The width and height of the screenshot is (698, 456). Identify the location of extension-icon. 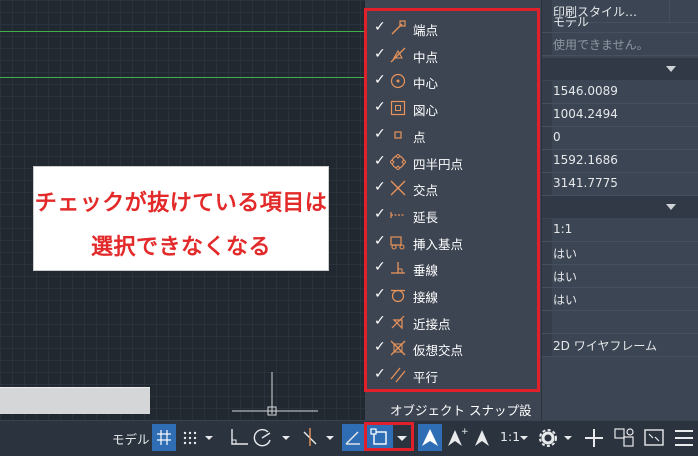
(398, 215).